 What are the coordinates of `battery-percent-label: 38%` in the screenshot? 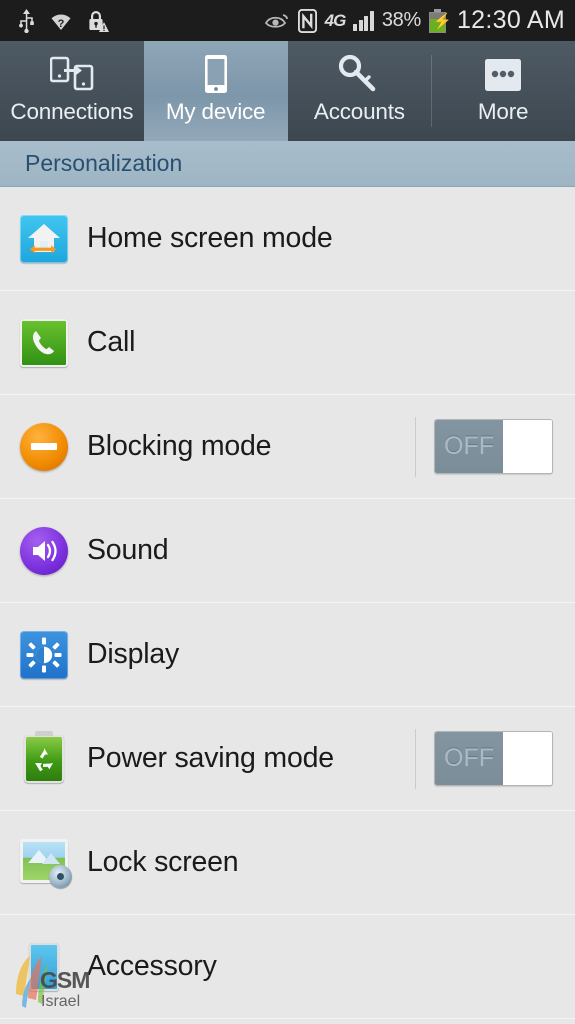 It's located at (401, 20).